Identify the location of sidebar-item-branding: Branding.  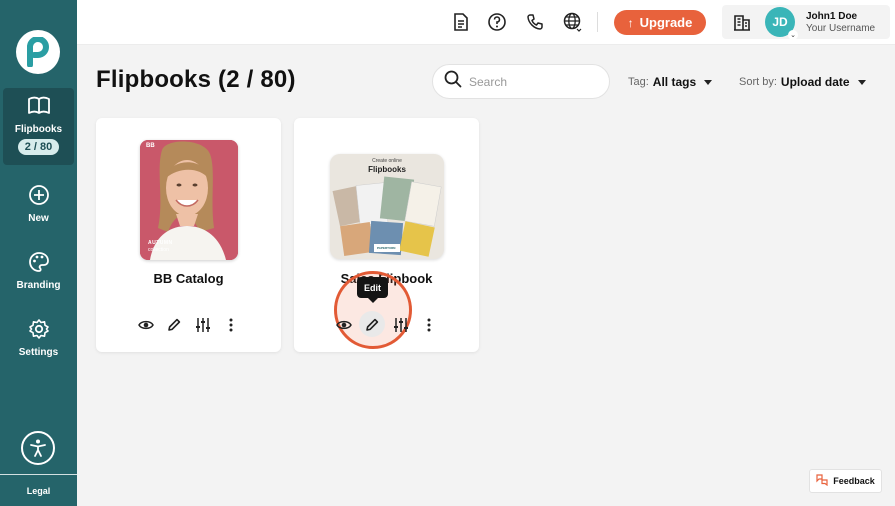
(38, 271).